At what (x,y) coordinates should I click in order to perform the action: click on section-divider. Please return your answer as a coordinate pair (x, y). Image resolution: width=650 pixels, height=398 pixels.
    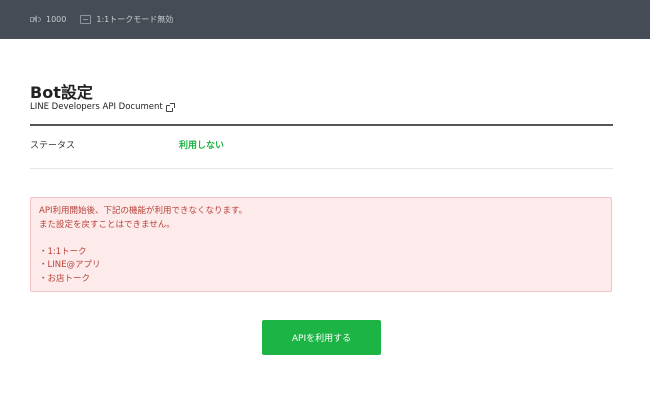
    Looking at the image, I should click on (321, 125).